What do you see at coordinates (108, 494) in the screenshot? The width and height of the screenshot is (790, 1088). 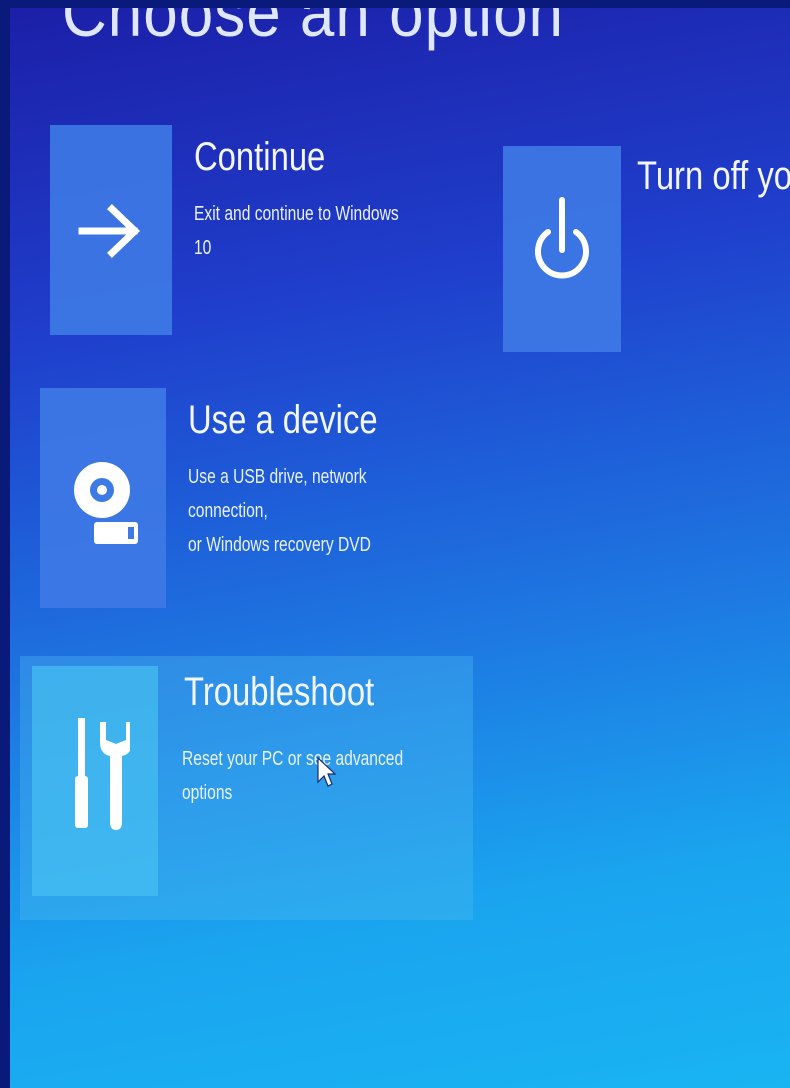 I see `disc-drive-icon` at bounding box center [108, 494].